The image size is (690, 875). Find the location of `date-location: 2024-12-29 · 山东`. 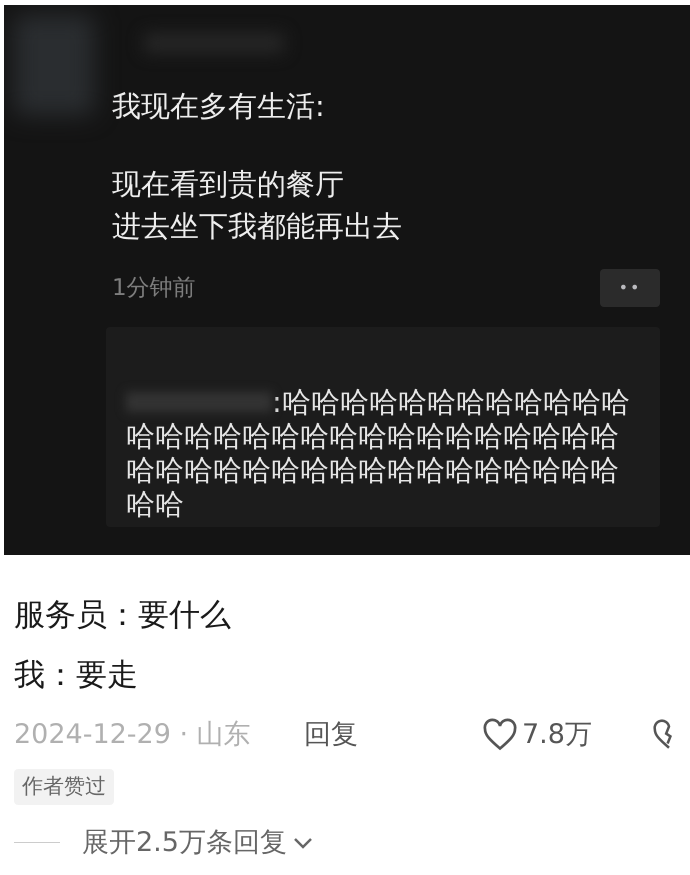

date-location: 2024-12-29 · 山东 is located at coordinates (133, 735).